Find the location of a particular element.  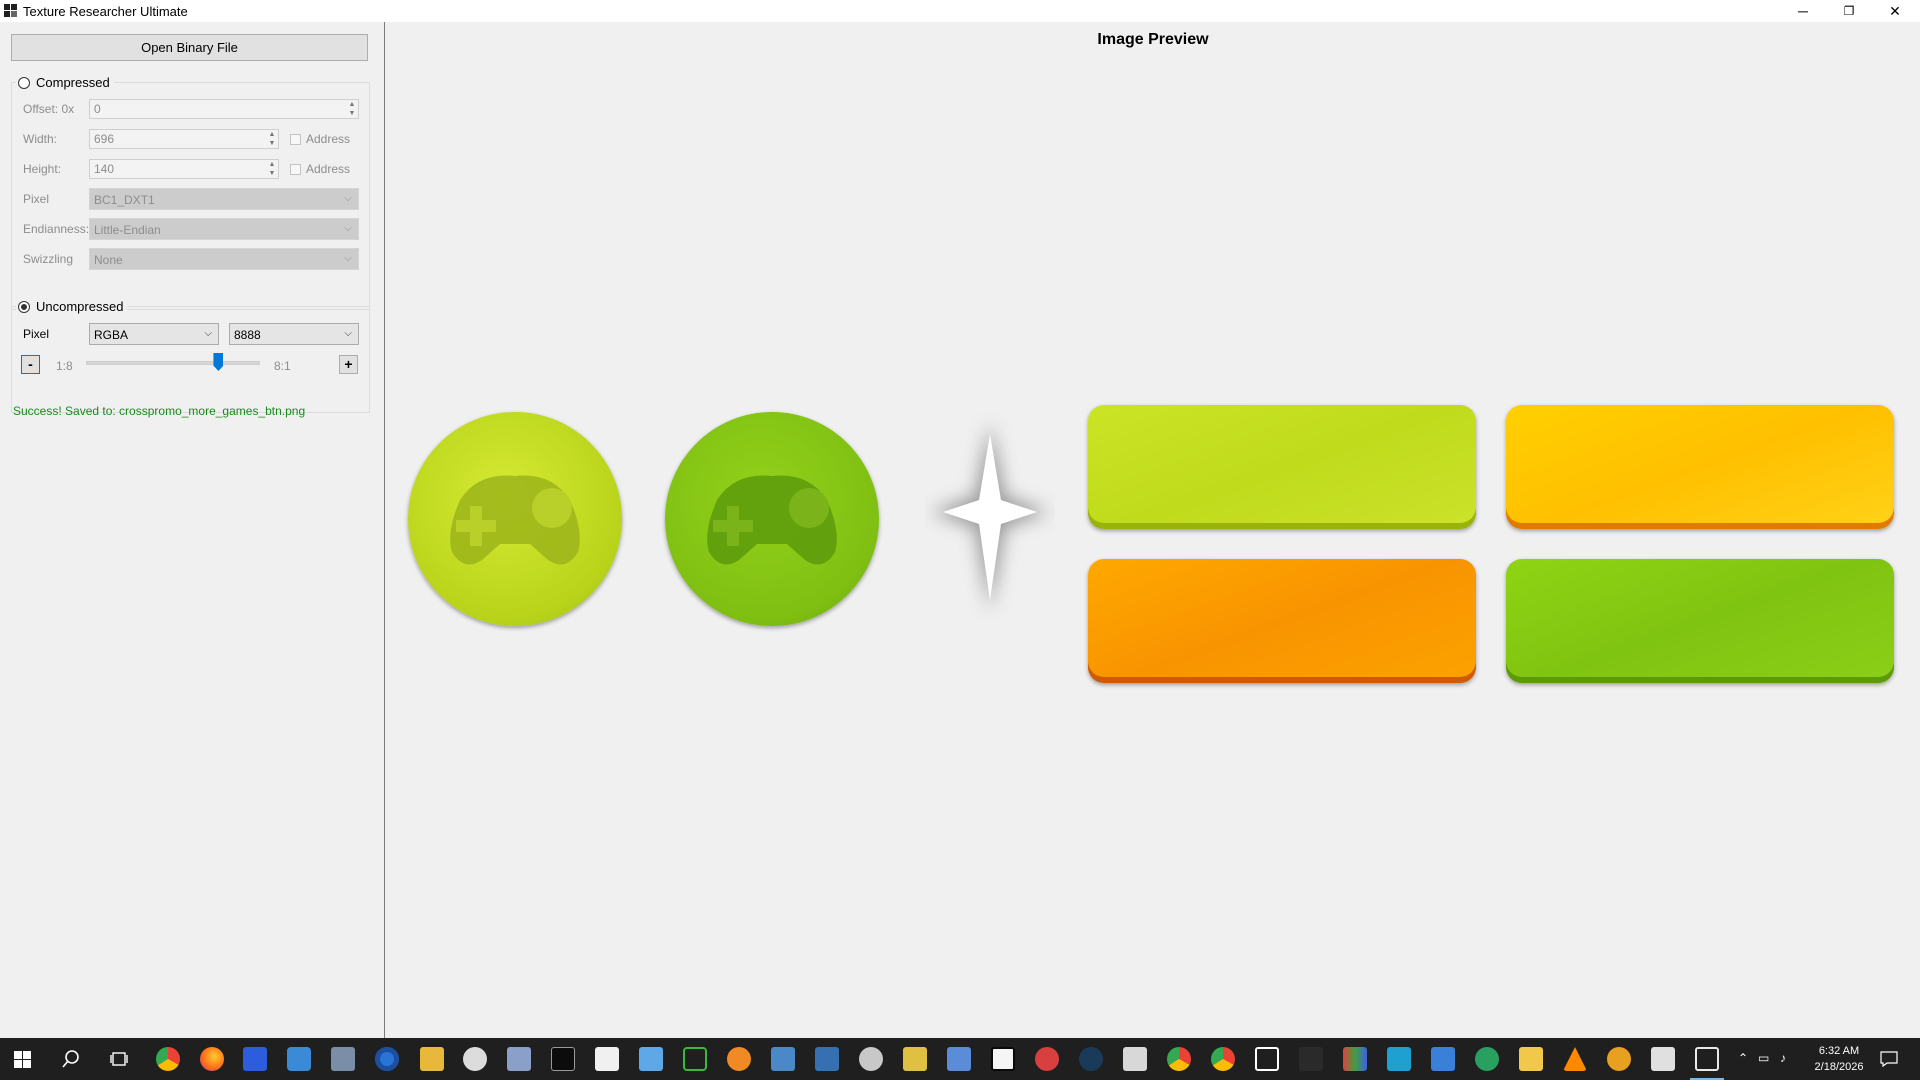

open-binary-file-button: Open Binary File is located at coordinates (189, 47).